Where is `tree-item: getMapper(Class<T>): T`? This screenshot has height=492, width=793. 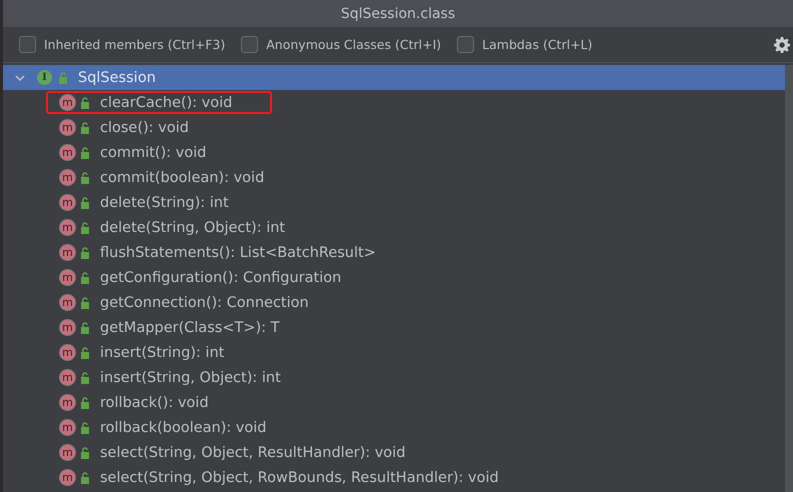
tree-item: getMapper(Class<T>): T is located at coordinates (190, 328).